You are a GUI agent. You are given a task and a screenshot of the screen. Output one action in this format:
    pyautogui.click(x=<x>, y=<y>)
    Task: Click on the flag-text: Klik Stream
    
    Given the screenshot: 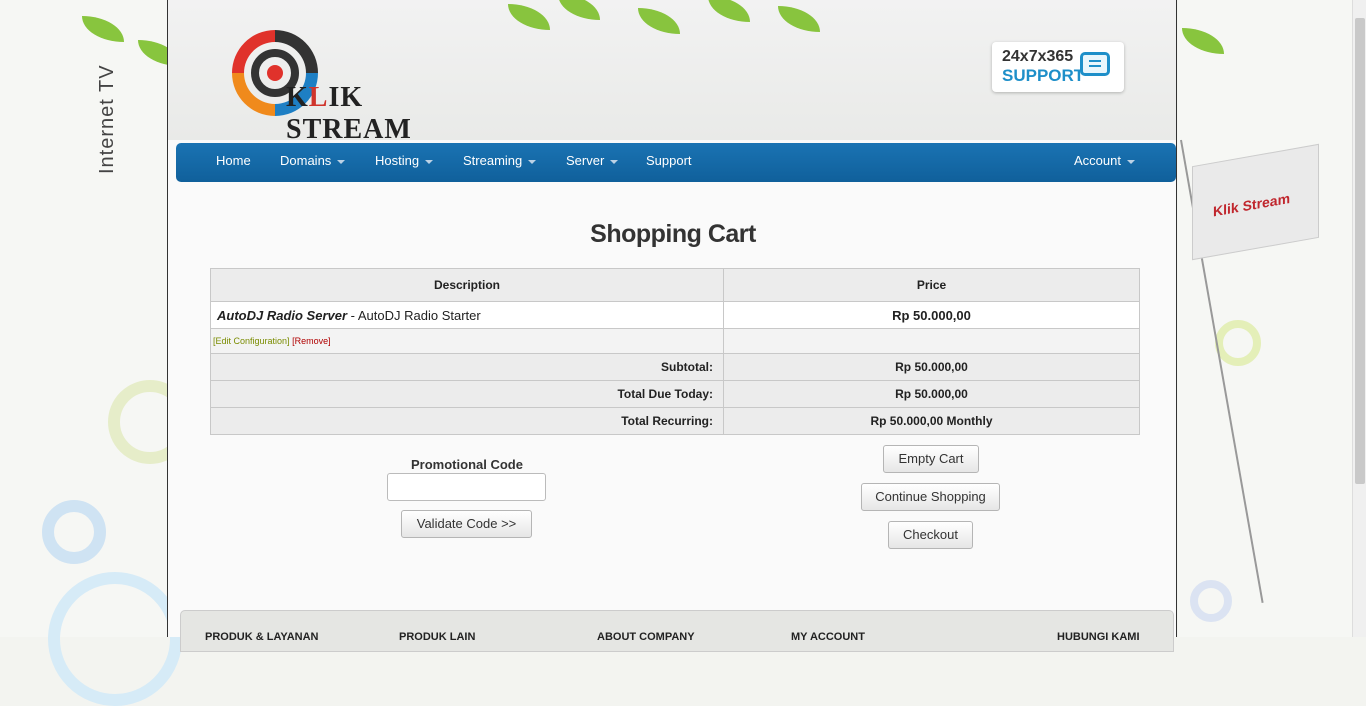 What is the action you would take?
    pyautogui.click(x=1252, y=204)
    